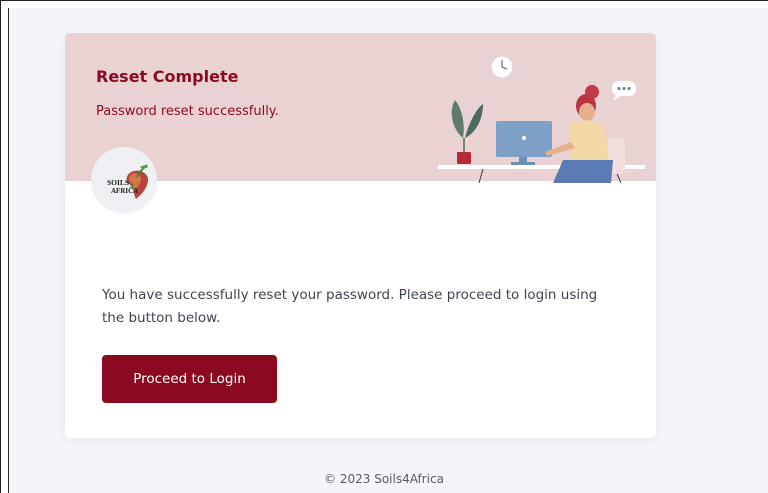 The image size is (768, 493). Describe the element at coordinates (124, 191) in the screenshot. I see `svg-text: AFRICA` at that location.